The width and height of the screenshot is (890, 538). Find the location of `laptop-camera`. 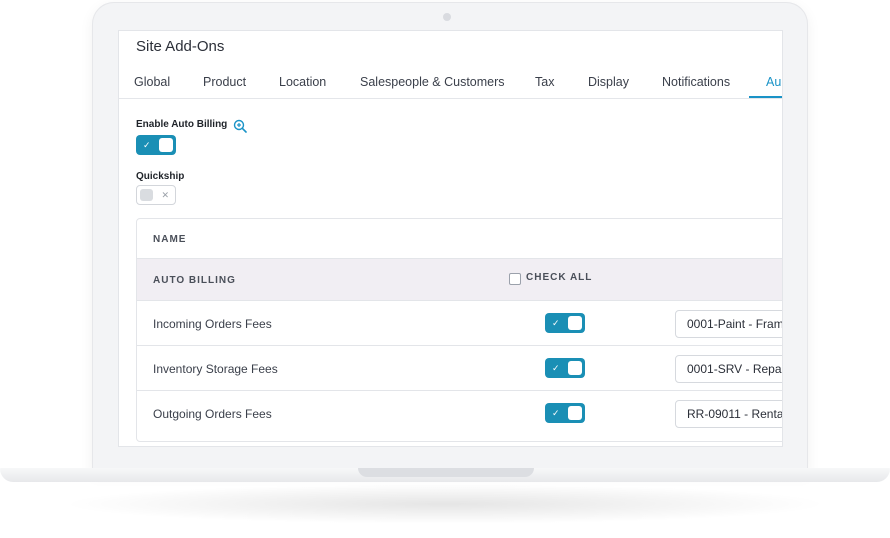

laptop-camera is located at coordinates (447, 17).